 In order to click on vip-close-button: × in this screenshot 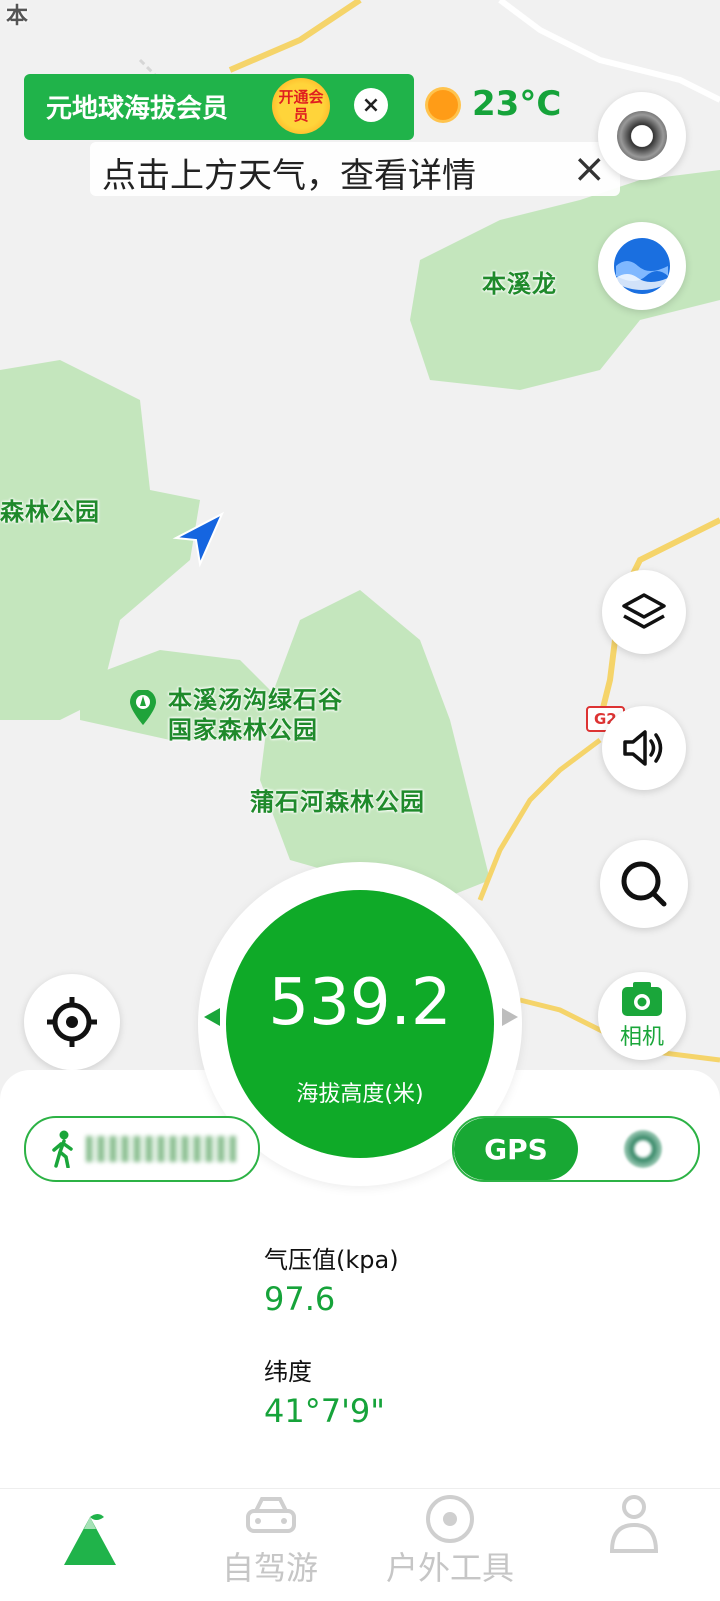, I will do `click(371, 105)`.